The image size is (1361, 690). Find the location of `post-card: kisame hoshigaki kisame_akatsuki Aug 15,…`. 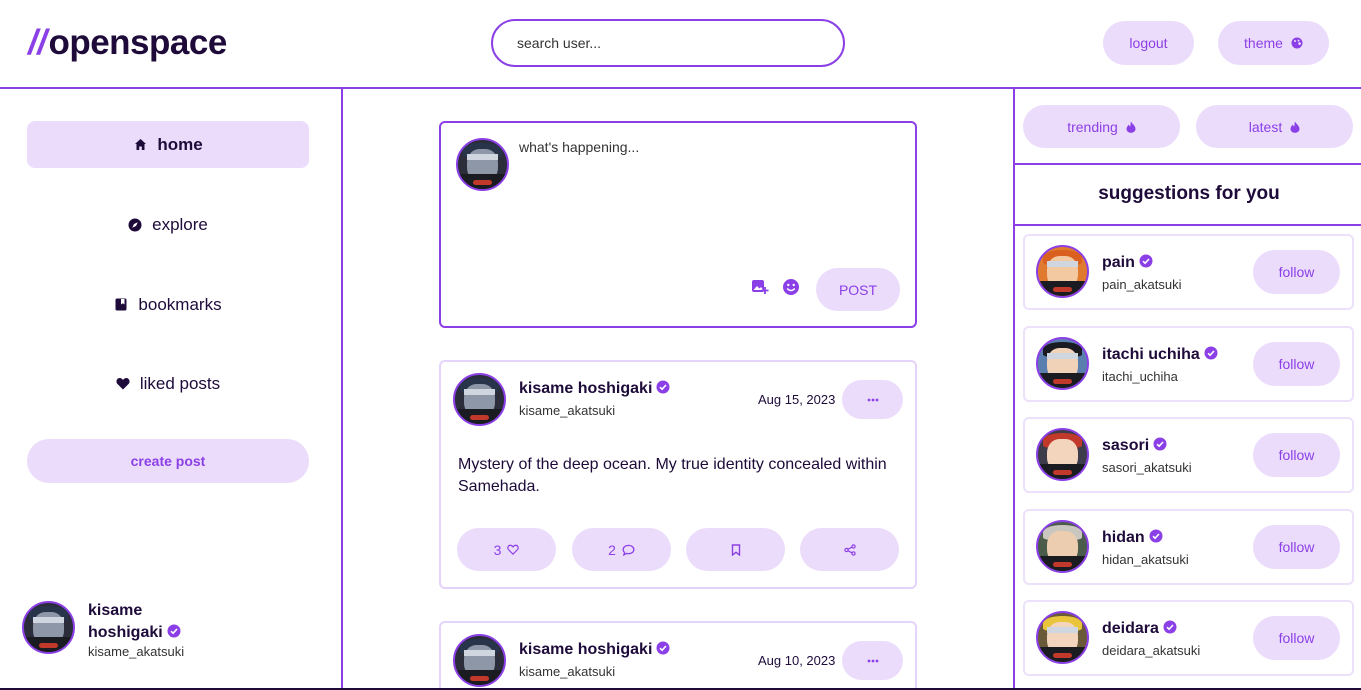

post-card: kisame hoshigaki kisame_akatsuki Aug 15,… is located at coordinates (678, 474).